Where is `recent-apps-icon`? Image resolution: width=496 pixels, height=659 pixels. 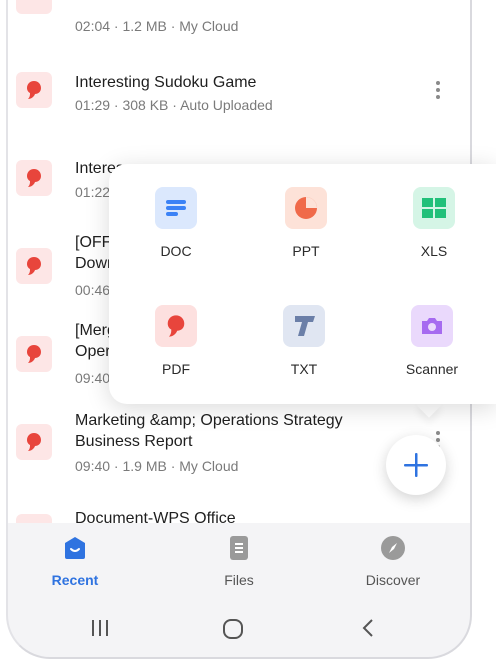
recent-apps-icon is located at coordinates (100, 628).